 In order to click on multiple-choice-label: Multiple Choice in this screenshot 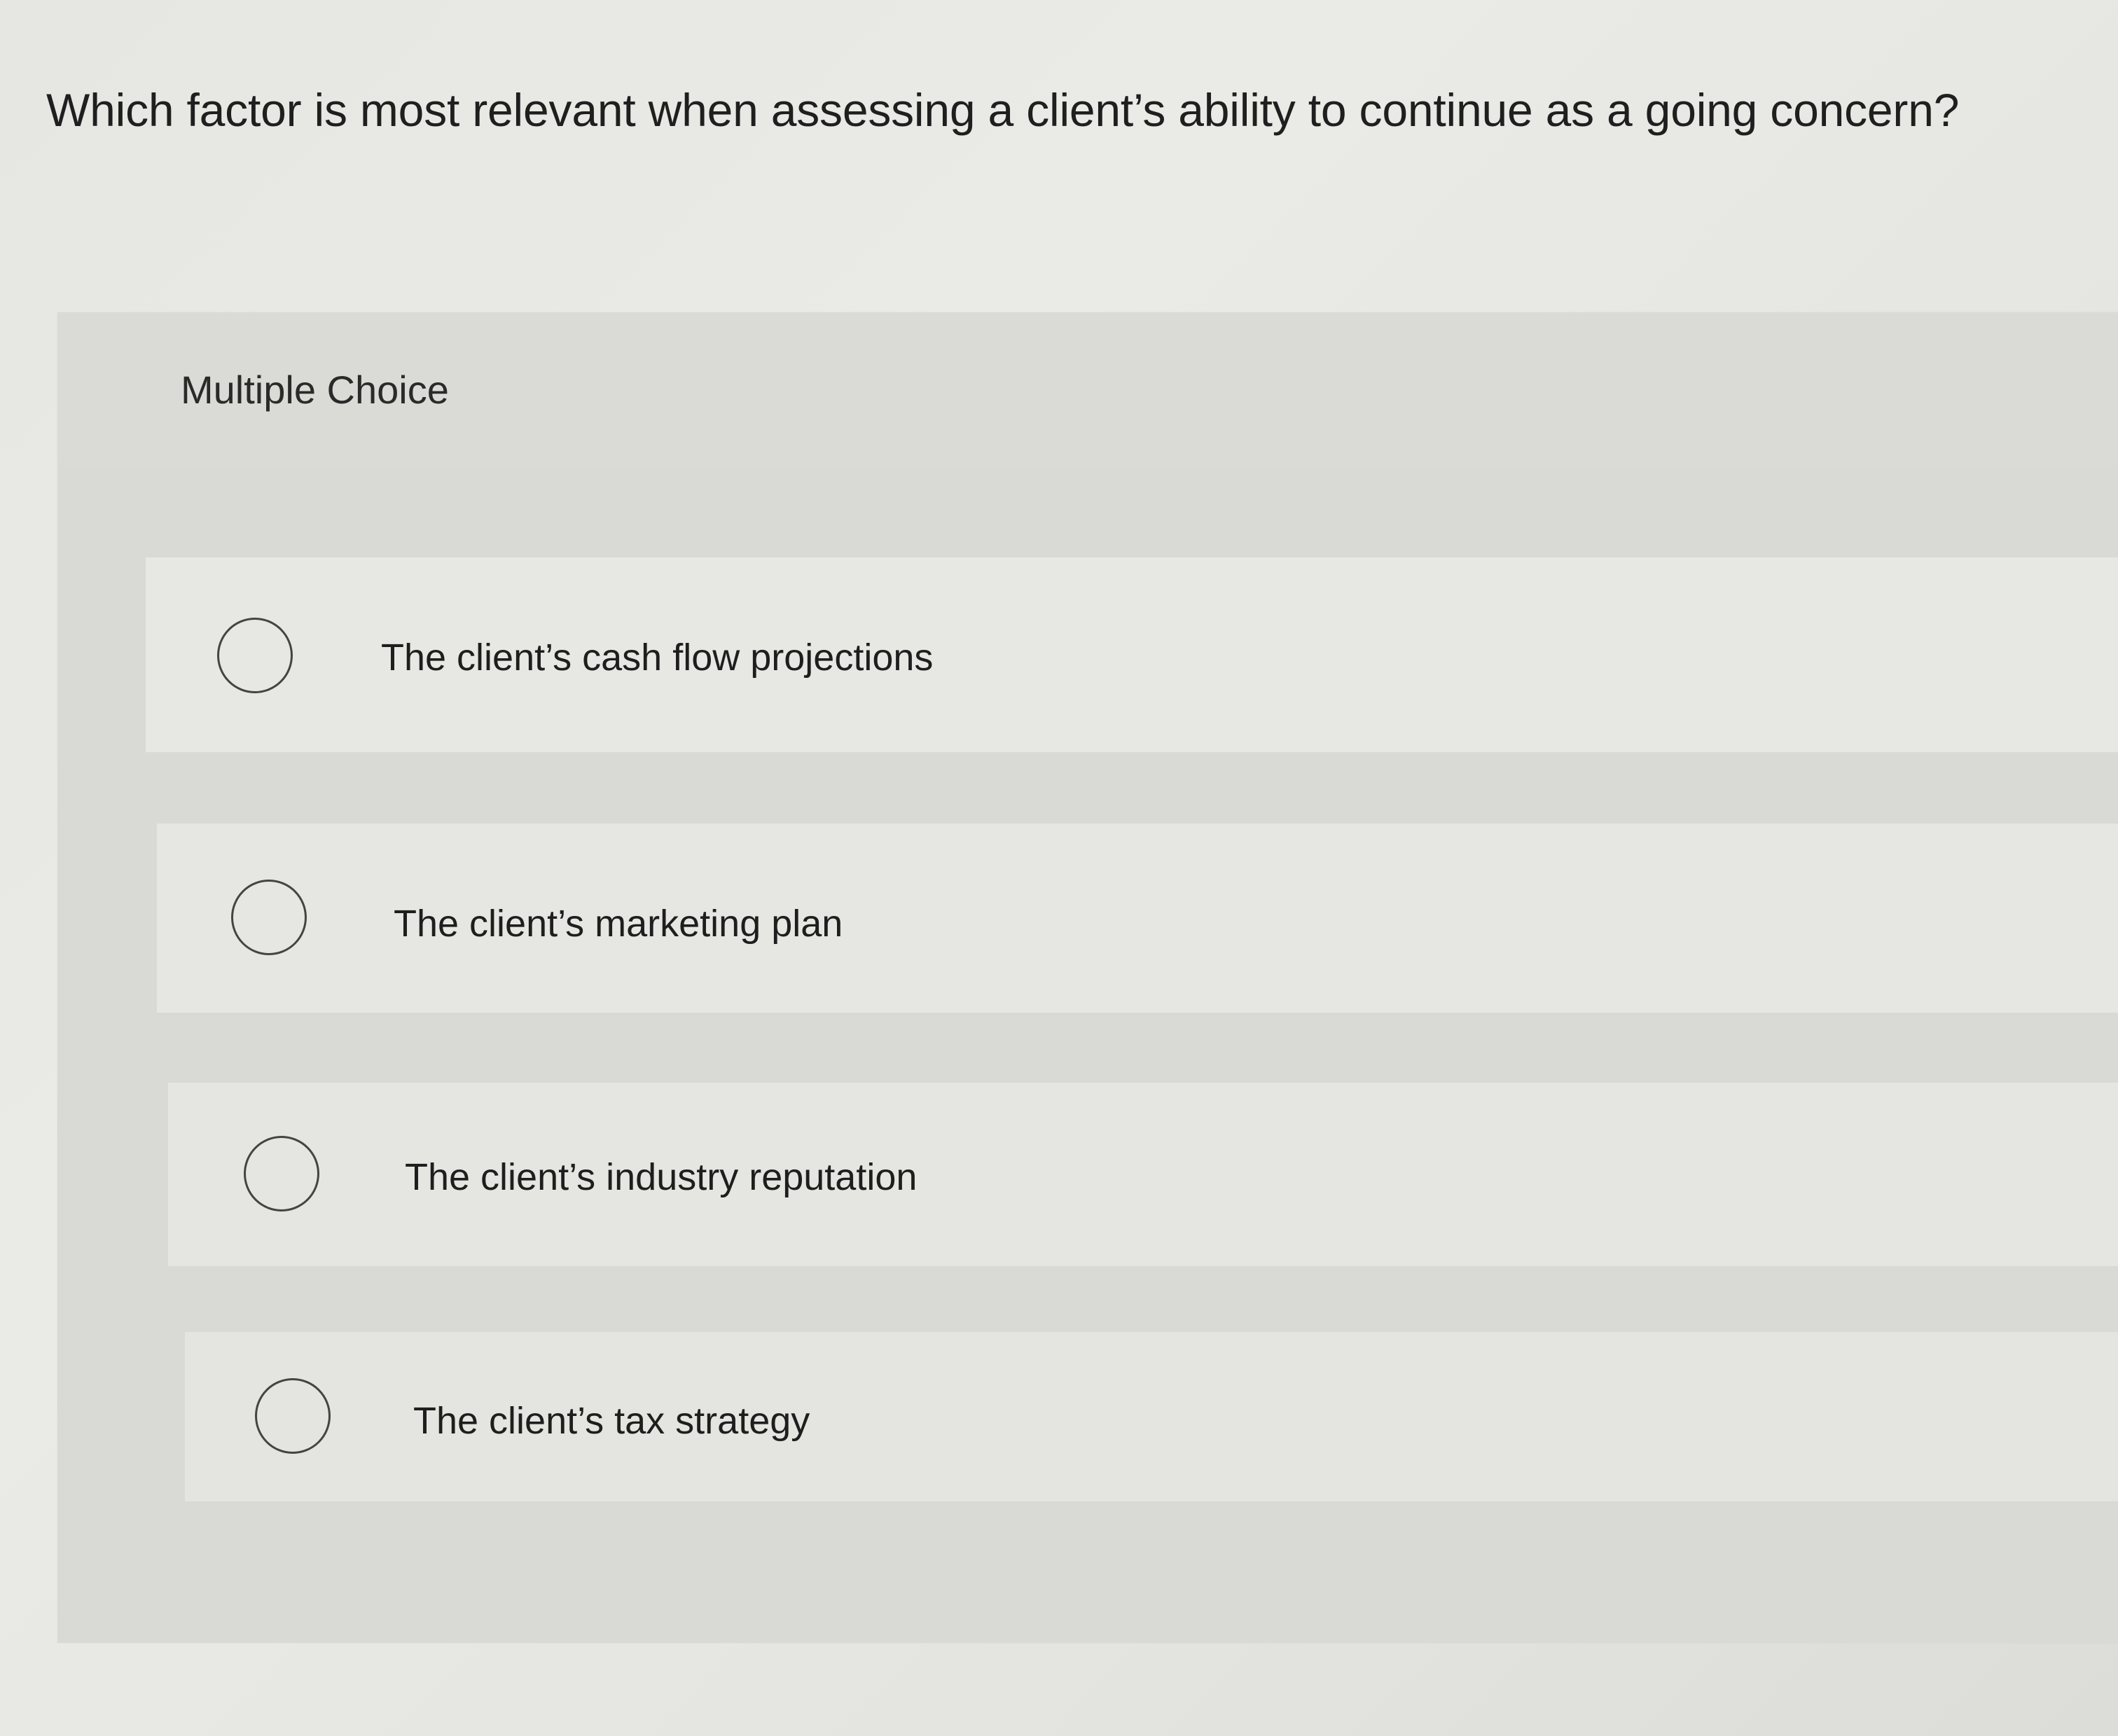, I will do `click(315, 390)`.